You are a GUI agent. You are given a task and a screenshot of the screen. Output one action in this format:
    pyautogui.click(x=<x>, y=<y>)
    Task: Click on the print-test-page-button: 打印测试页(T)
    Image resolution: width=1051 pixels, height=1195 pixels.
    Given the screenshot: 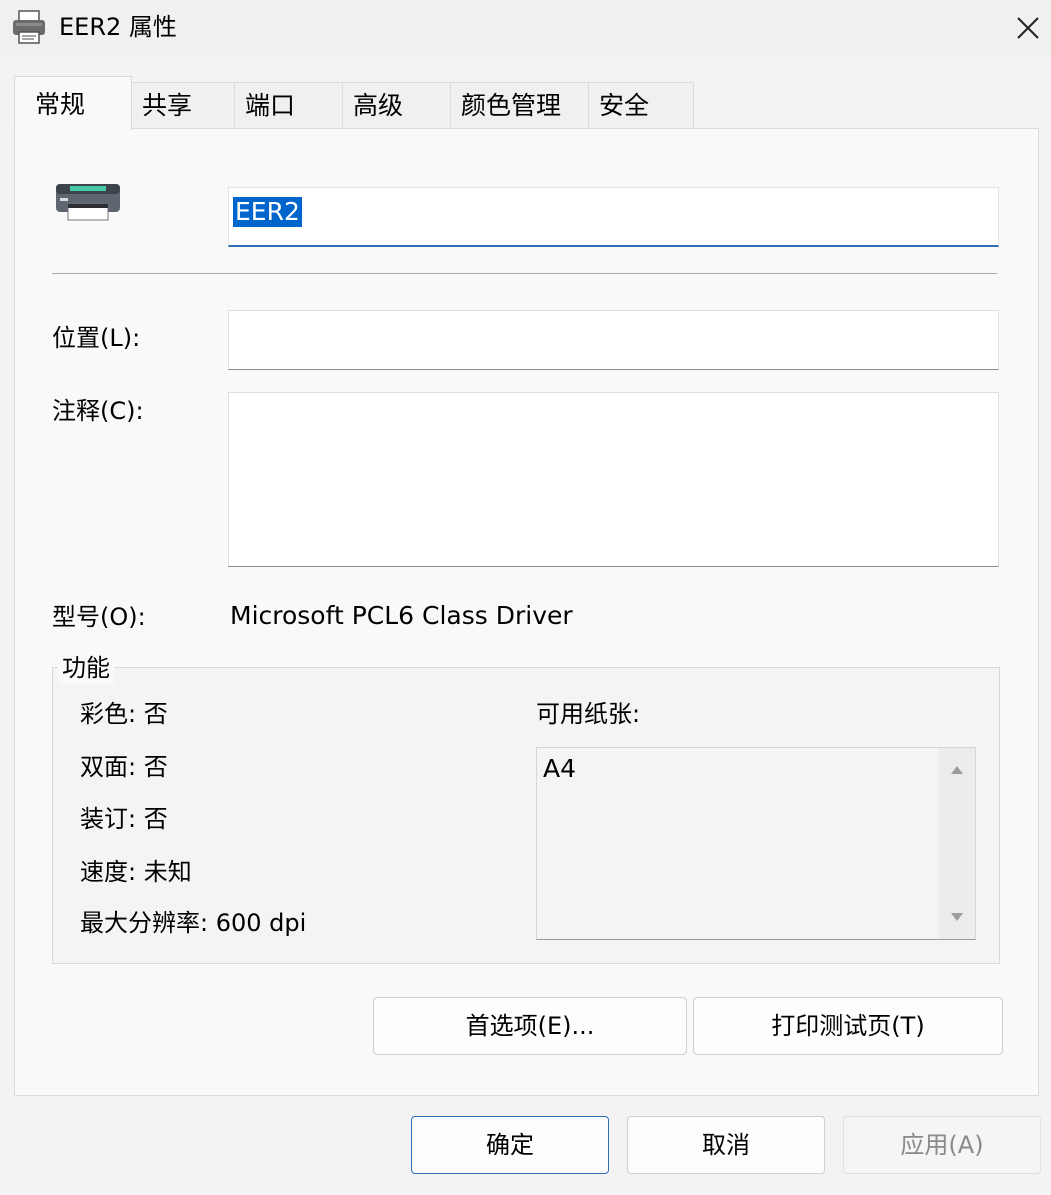 What is the action you would take?
    pyautogui.click(x=848, y=1026)
    